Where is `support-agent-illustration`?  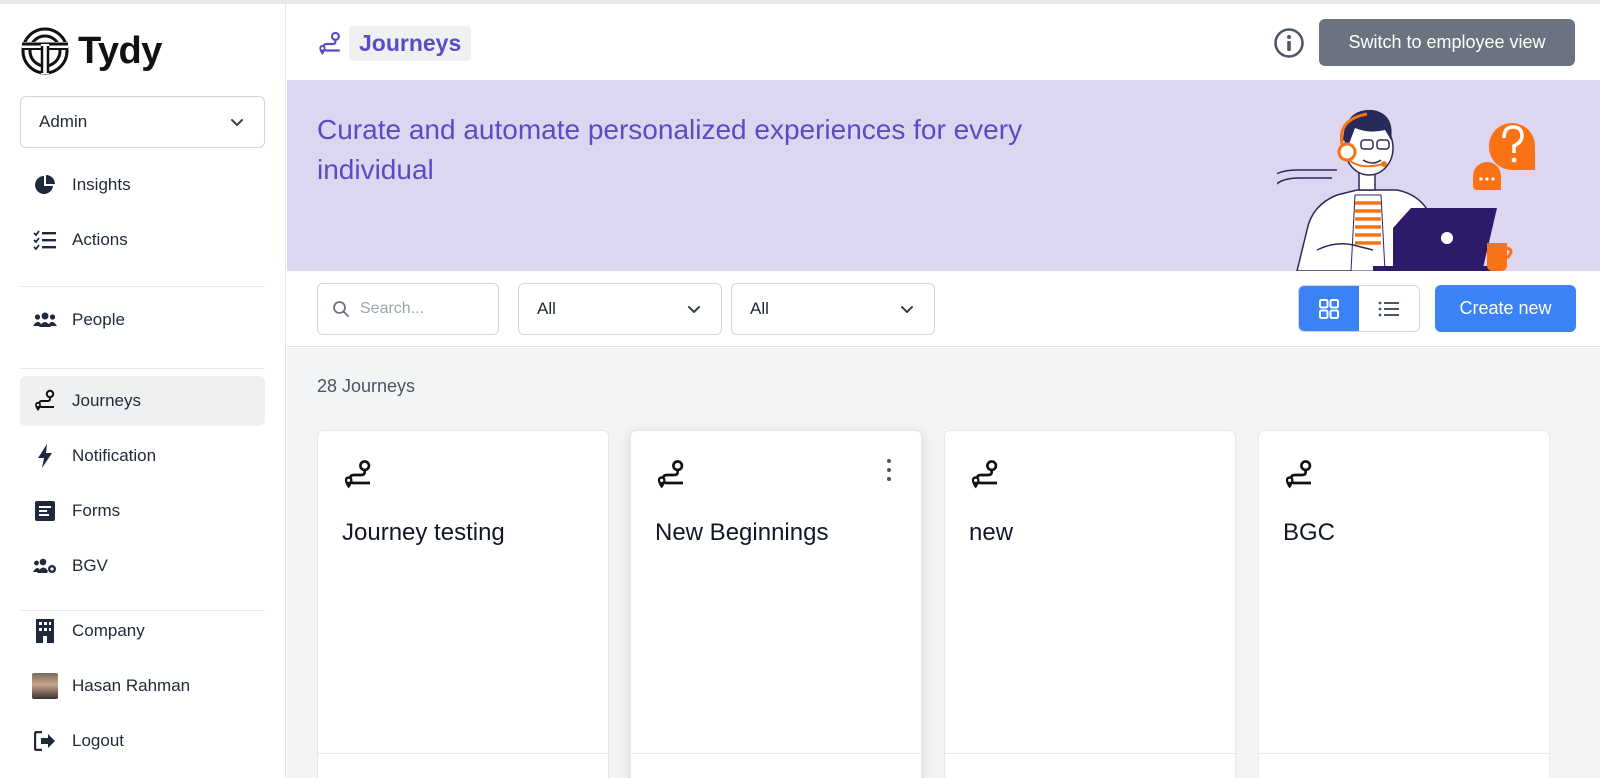 support-agent-illustration is located at coordinates (1406, 190).